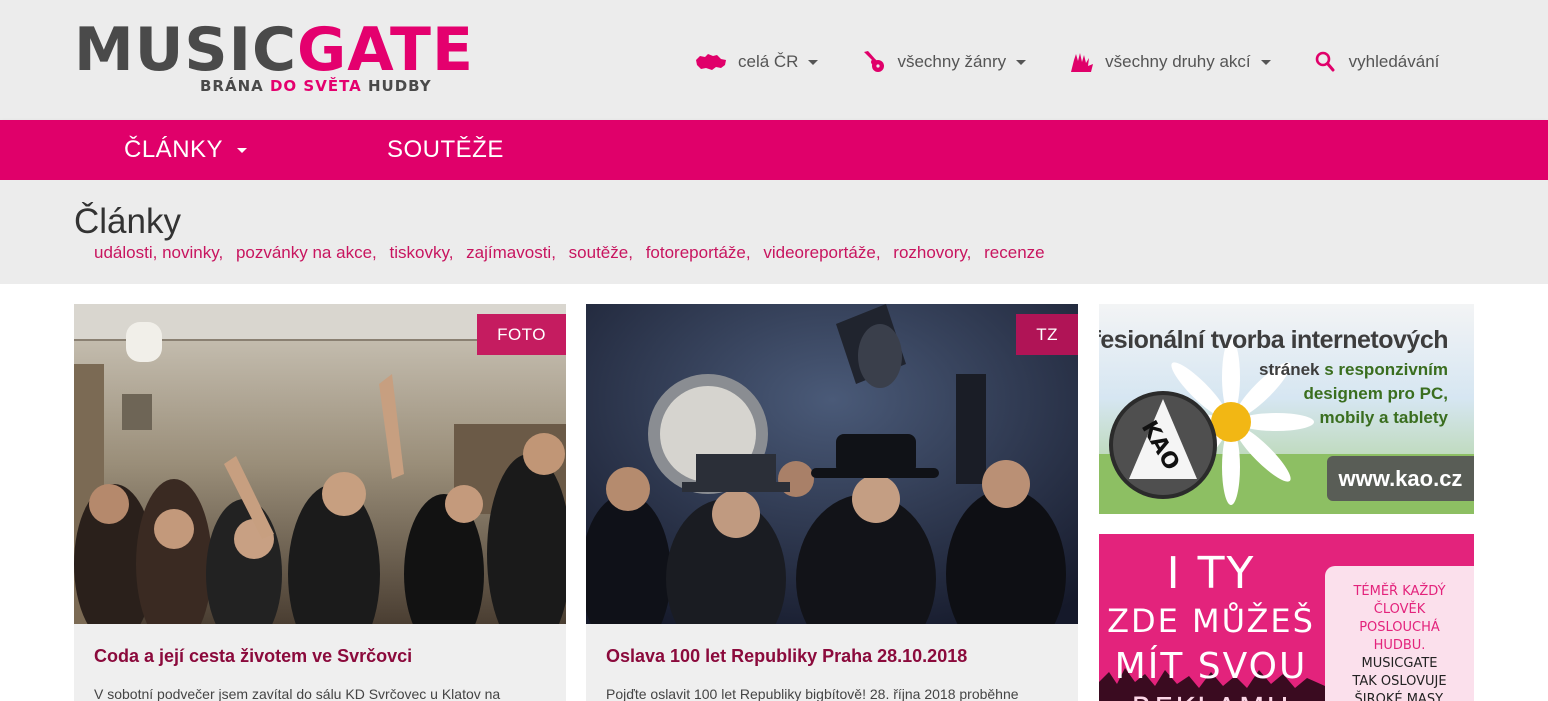 The height and width of the screenshot is (701, 1548). Describe the element at coordinates (123, 252) in the screenshot. I see `category-link-events: události` at that location.